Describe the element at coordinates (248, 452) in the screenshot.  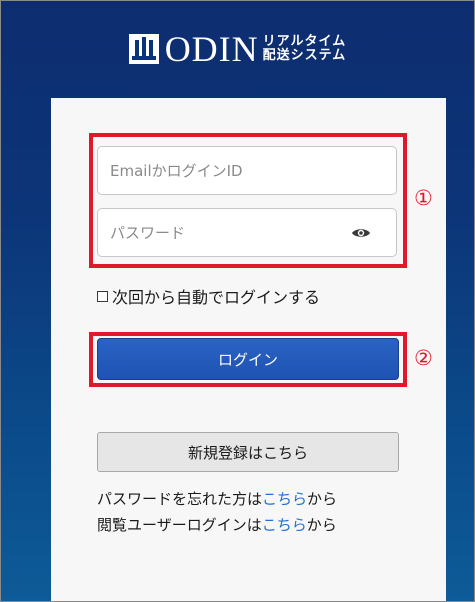
I see `register-button: 新規登録はこちら` at that location.